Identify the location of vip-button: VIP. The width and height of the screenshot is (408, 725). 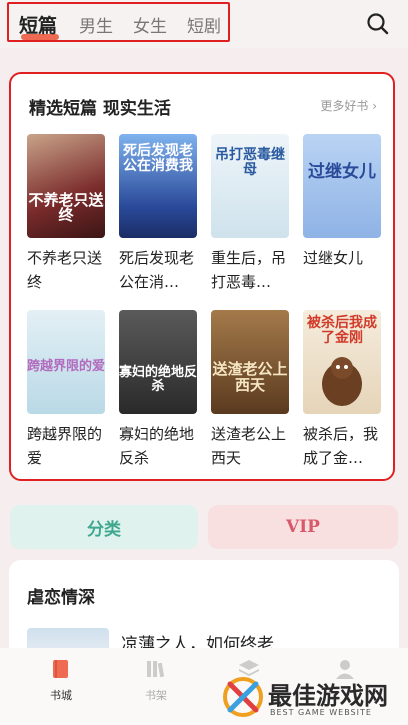
(303, 527).